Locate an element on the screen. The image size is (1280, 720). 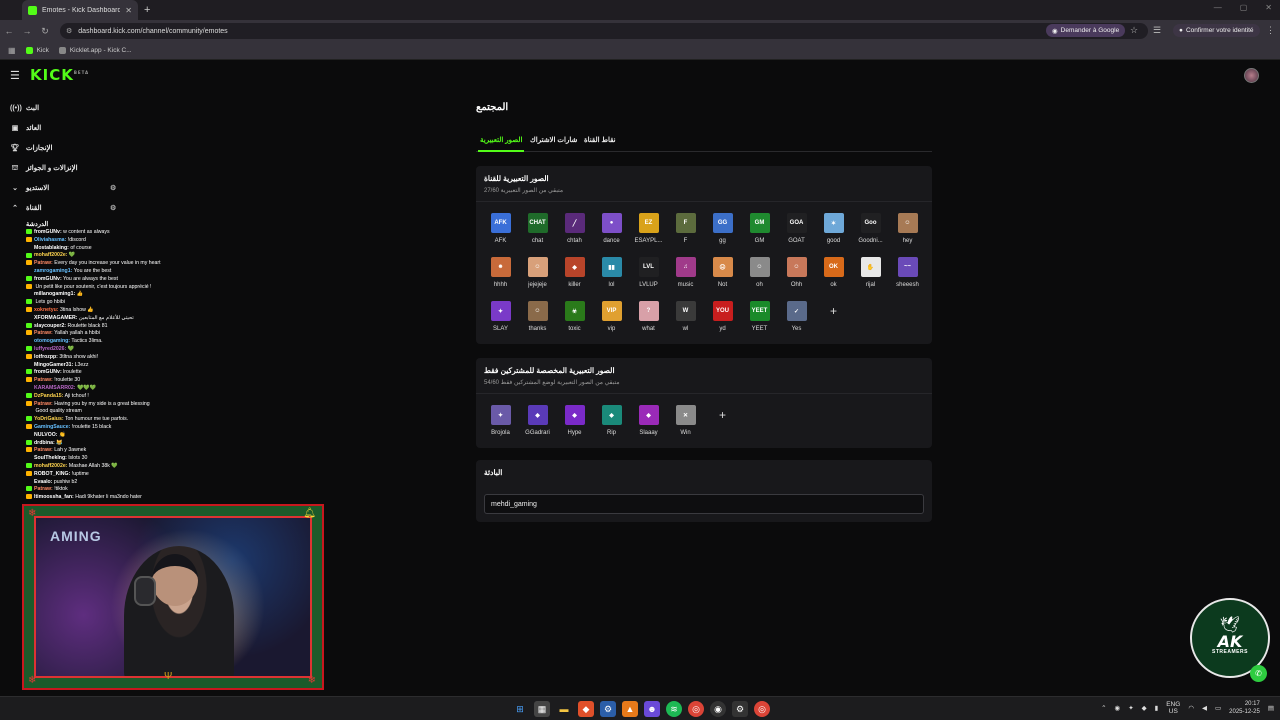
emote-item: ? what is located at coordinates (648, 318).